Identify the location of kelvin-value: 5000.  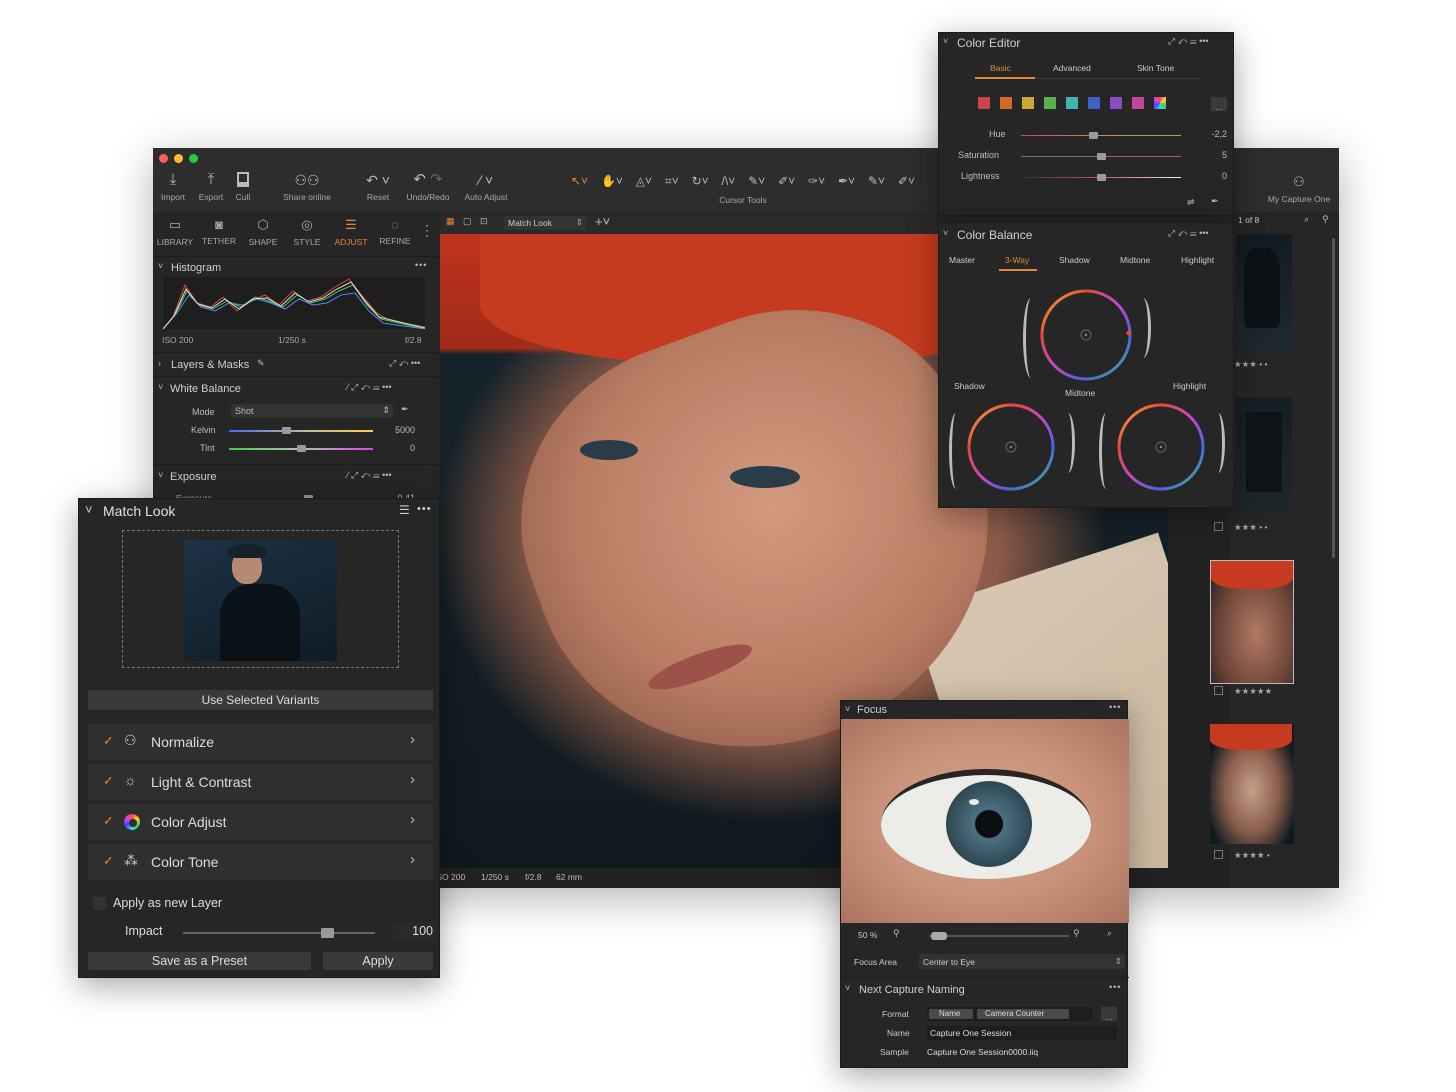
(398, 430).